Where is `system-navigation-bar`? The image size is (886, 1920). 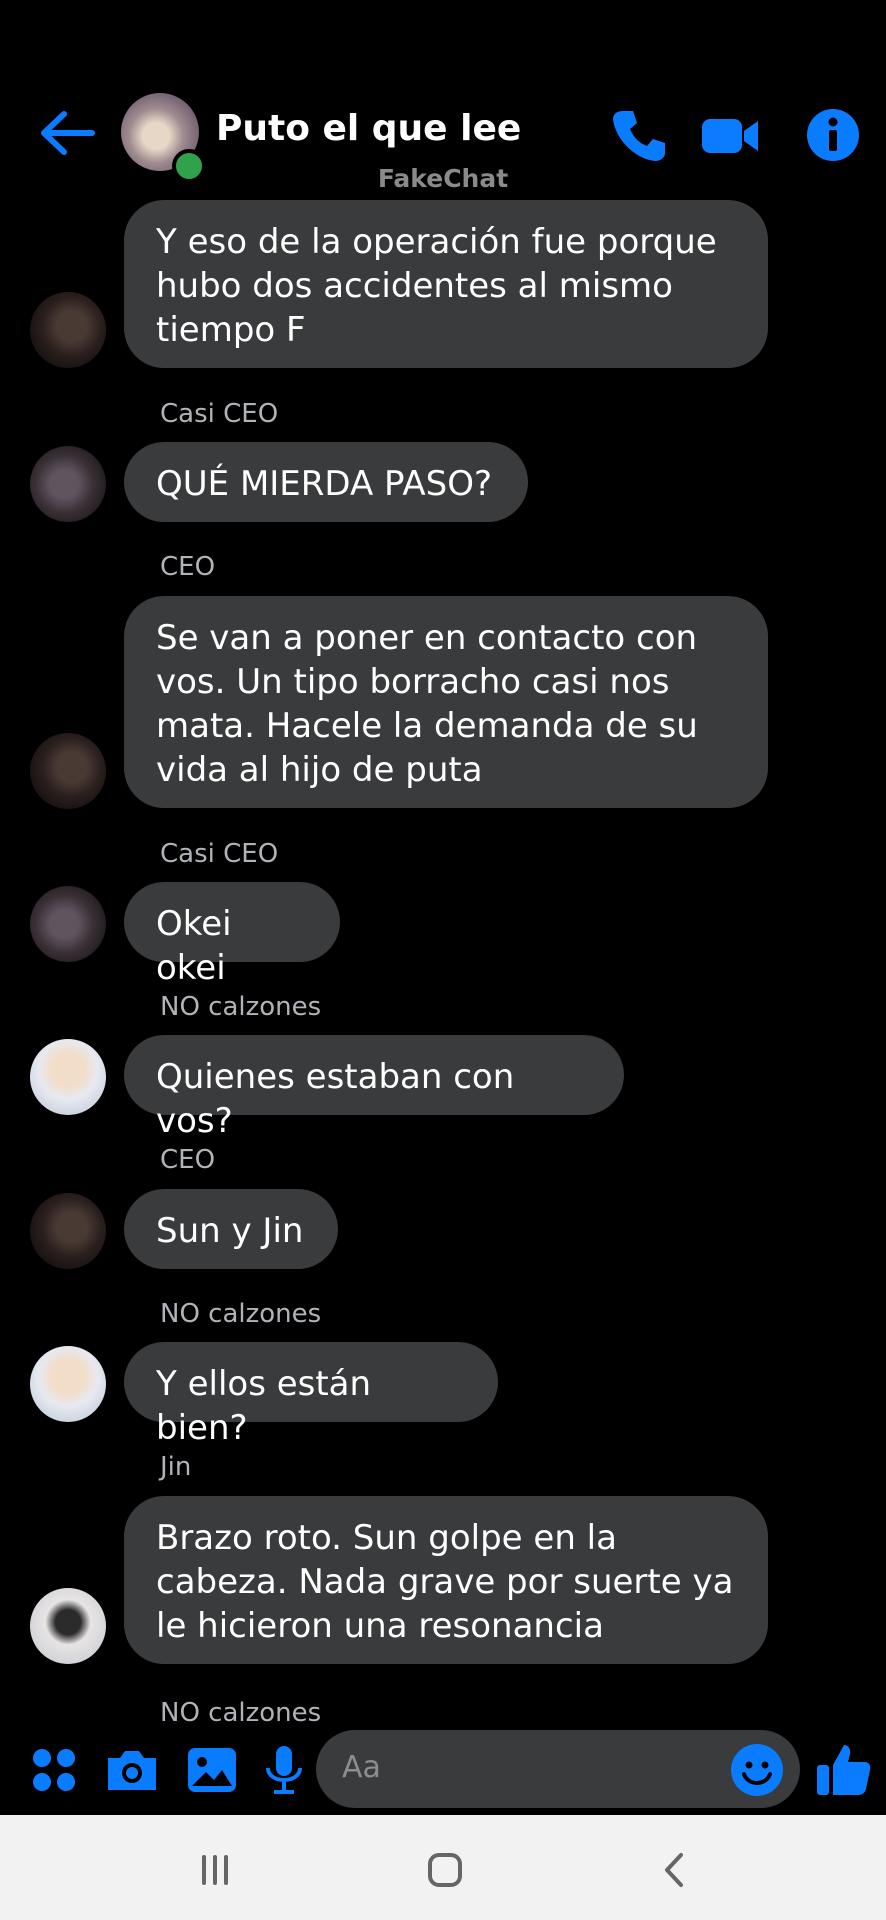 system-navigation-bar is located at coordinates (443, 1867).